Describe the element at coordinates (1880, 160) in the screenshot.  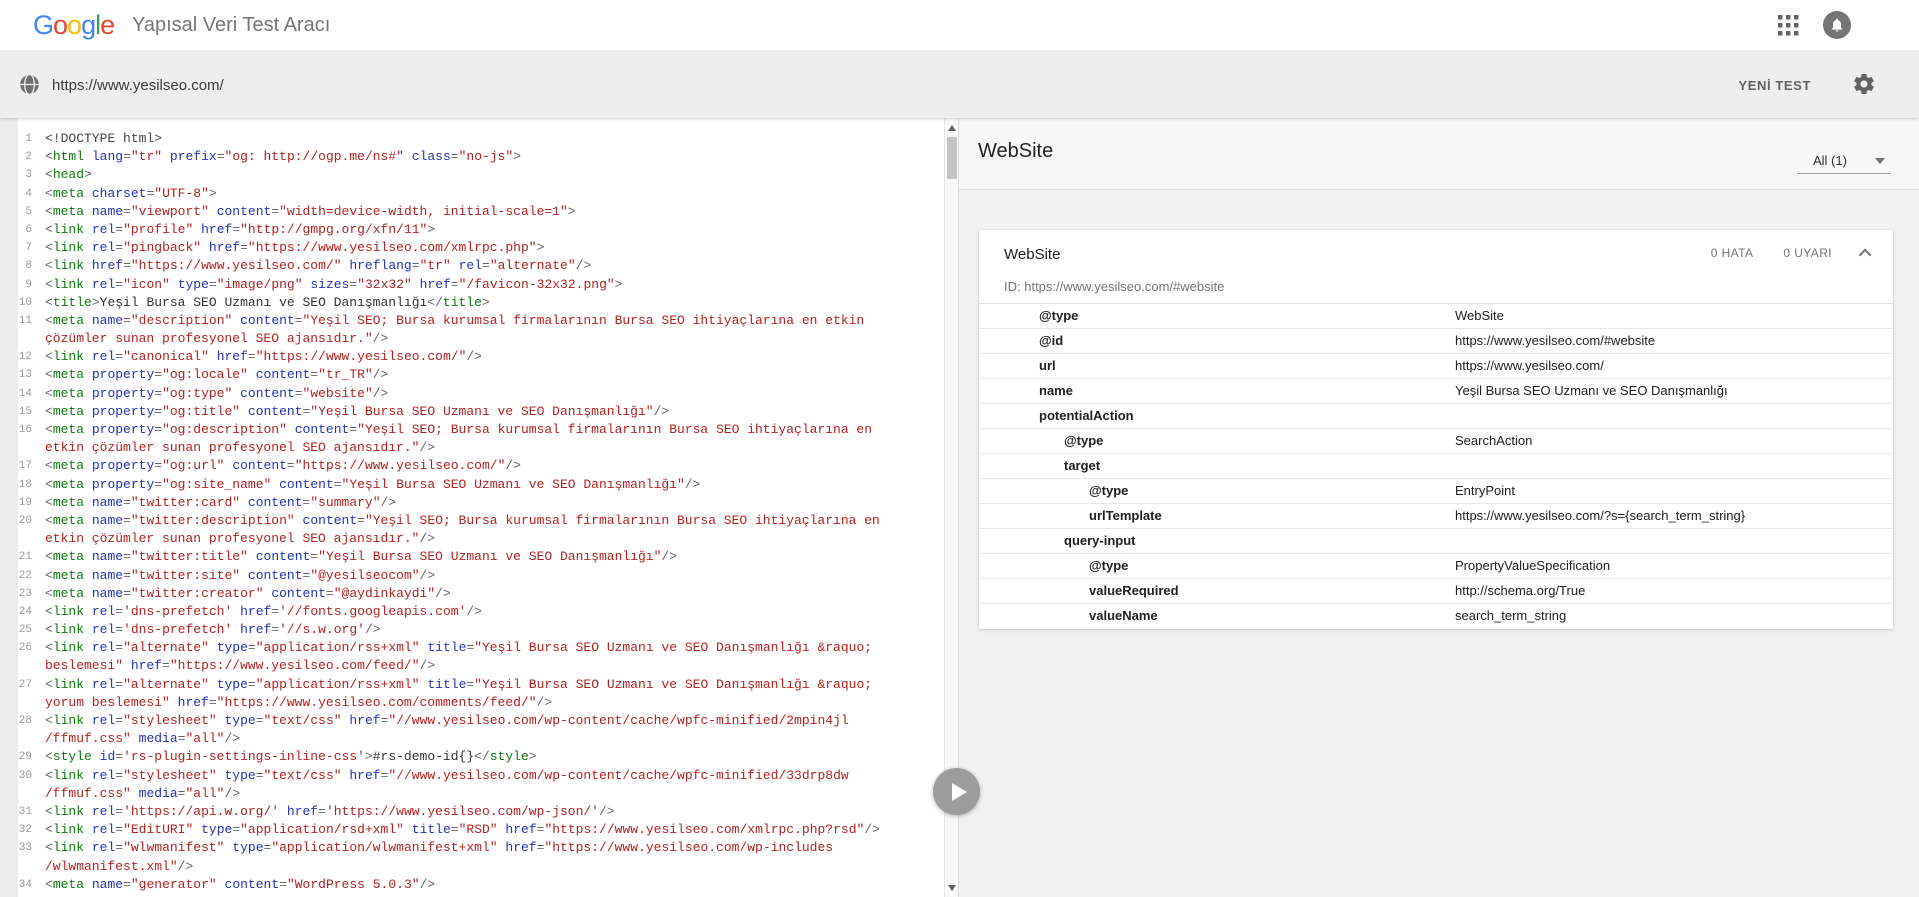
I see `chevron-down-icon` at that location.